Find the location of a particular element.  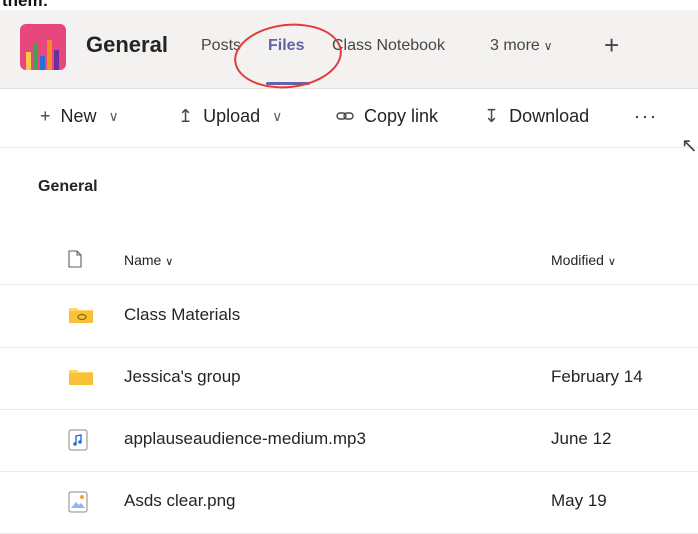

more-options-icon: ··· is located at coordinates (646, 116).